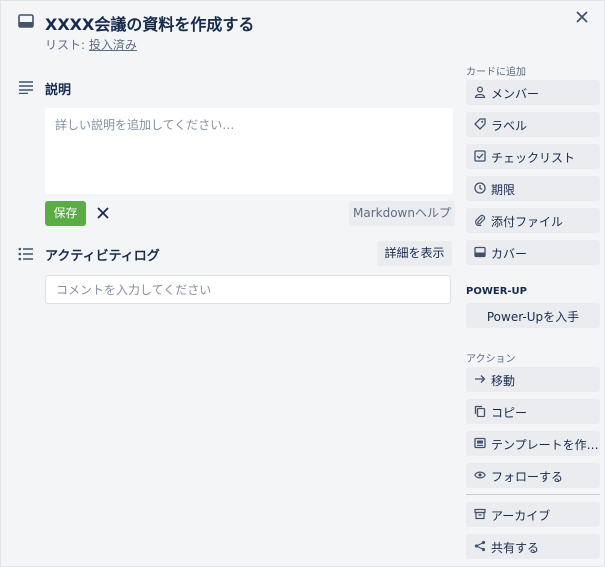 The image size is (605, 567). What do you see at coordinates (527, 222) in the screenshot?
I see `attachment-label: 添付ファイル` at bounding box center [527, 222].